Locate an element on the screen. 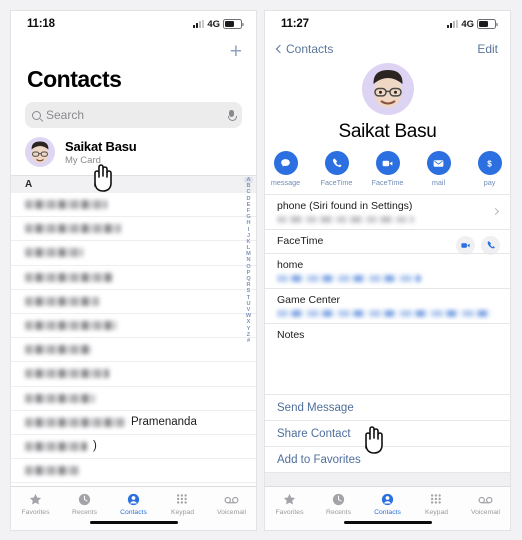  action-pay-4: $ pay is located at coordinates (490, 169).